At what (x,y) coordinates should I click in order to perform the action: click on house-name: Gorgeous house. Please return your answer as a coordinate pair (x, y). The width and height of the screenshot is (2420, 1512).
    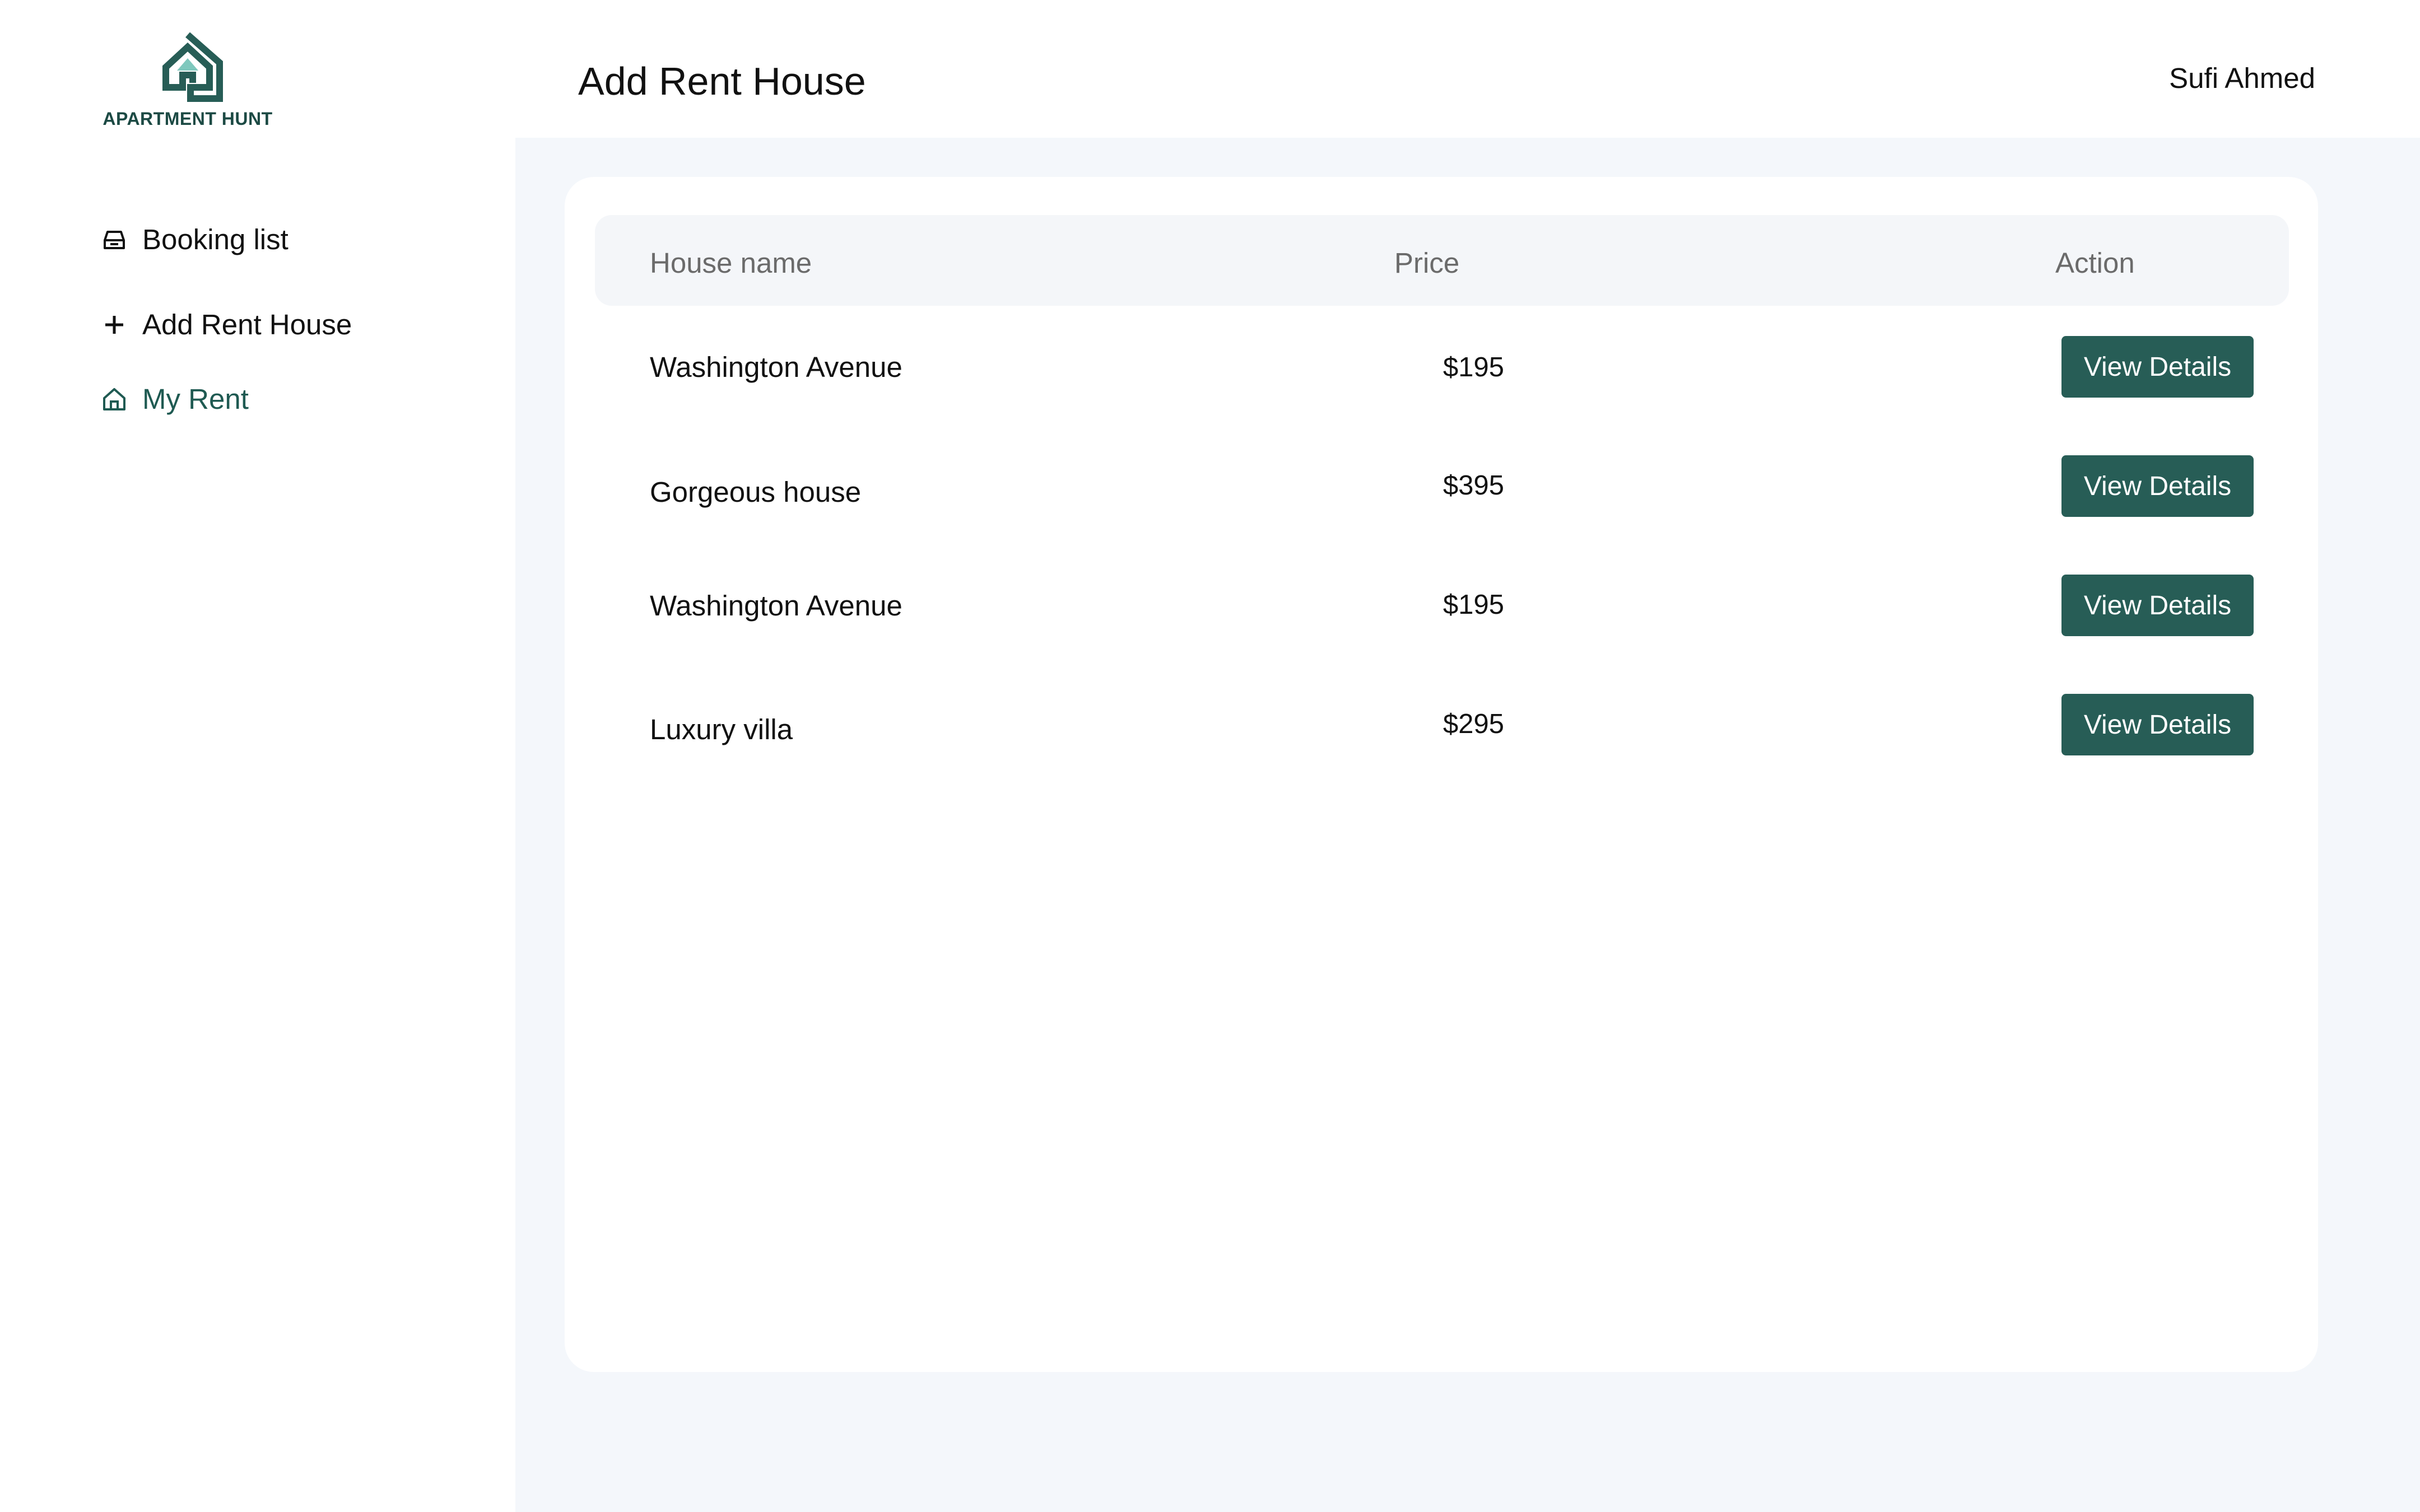
    Looking at the image, I should click on (756, 492).